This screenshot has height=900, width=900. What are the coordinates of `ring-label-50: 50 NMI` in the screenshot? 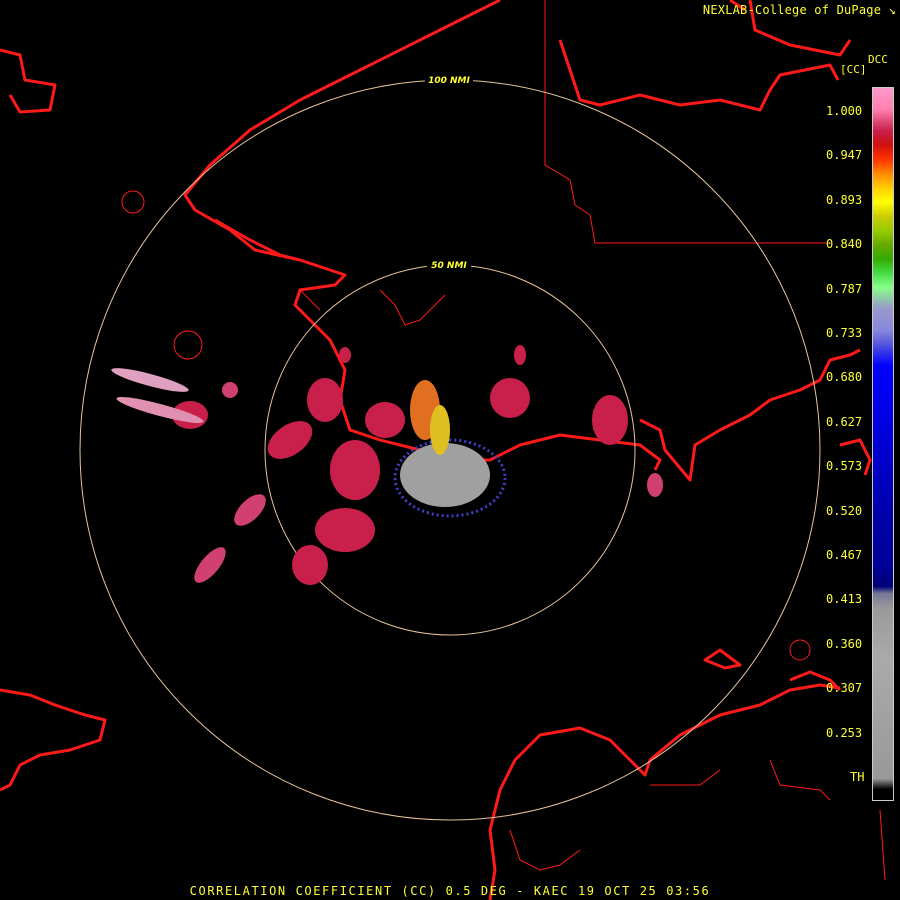 It's located at (449, 266).